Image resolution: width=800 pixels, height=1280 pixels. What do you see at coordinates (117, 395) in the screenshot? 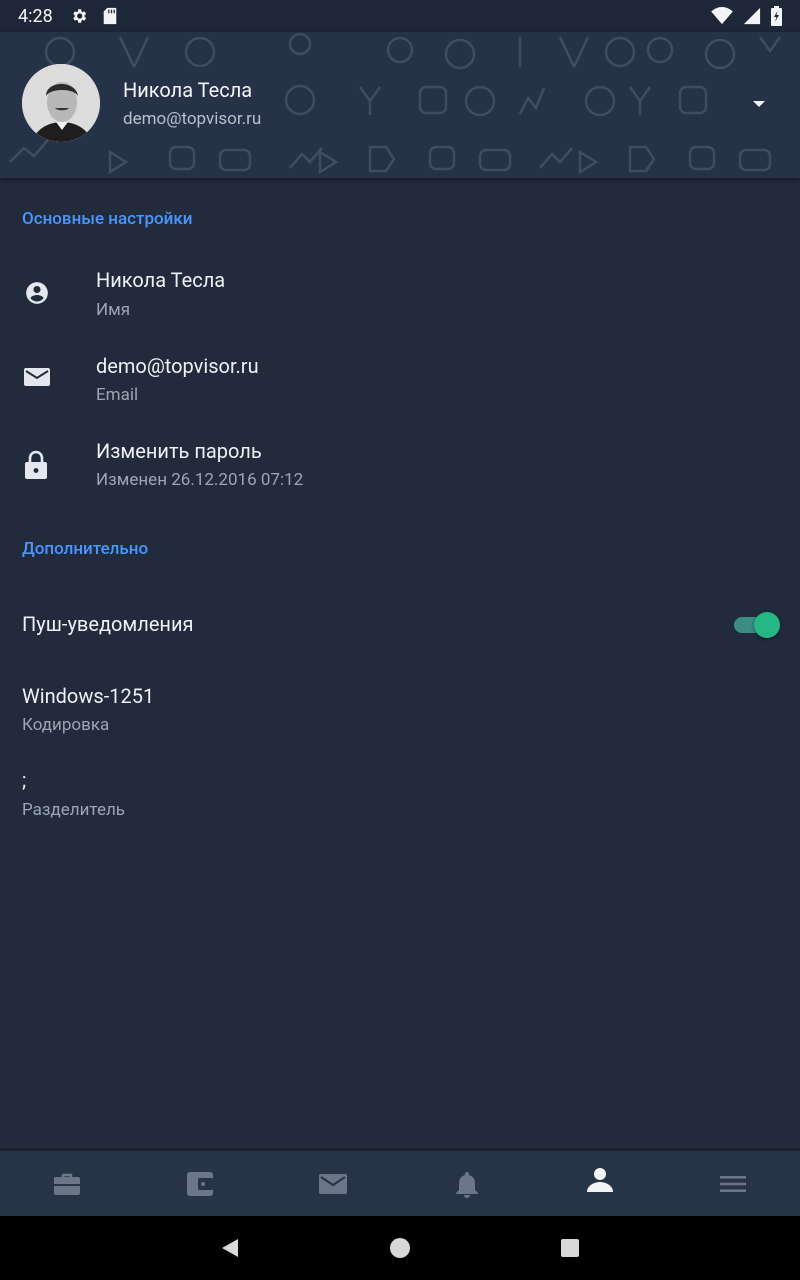
I see `email-label: Email` at bounding box center [117, 395].